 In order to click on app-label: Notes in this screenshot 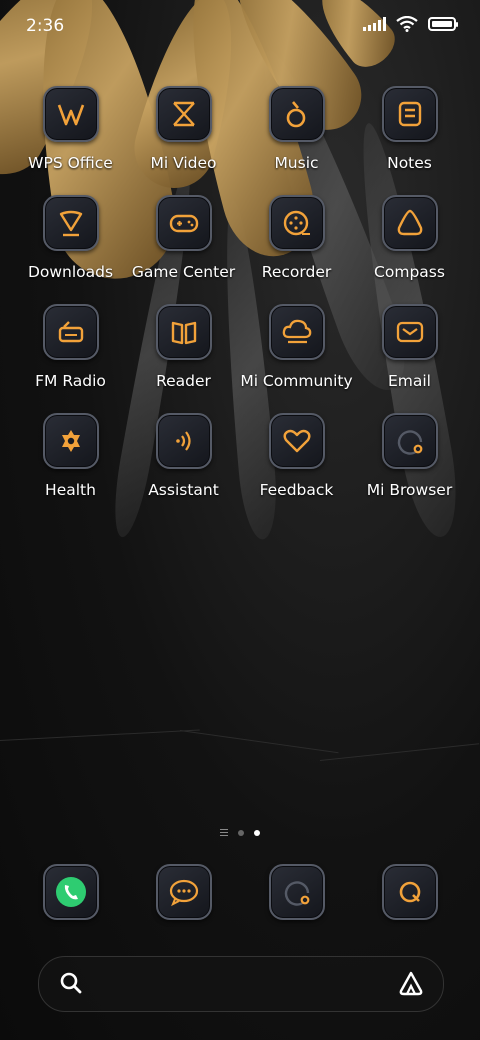, I will do `click(409, 163)`.